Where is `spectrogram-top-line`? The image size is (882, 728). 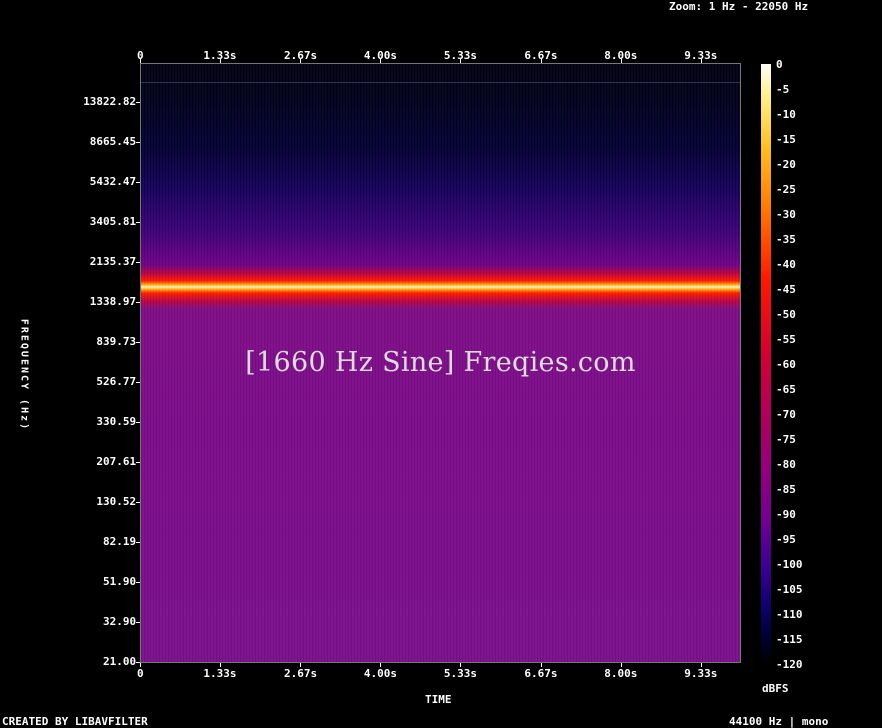 spectrogram-top-line is located at coordinates (440, 82).